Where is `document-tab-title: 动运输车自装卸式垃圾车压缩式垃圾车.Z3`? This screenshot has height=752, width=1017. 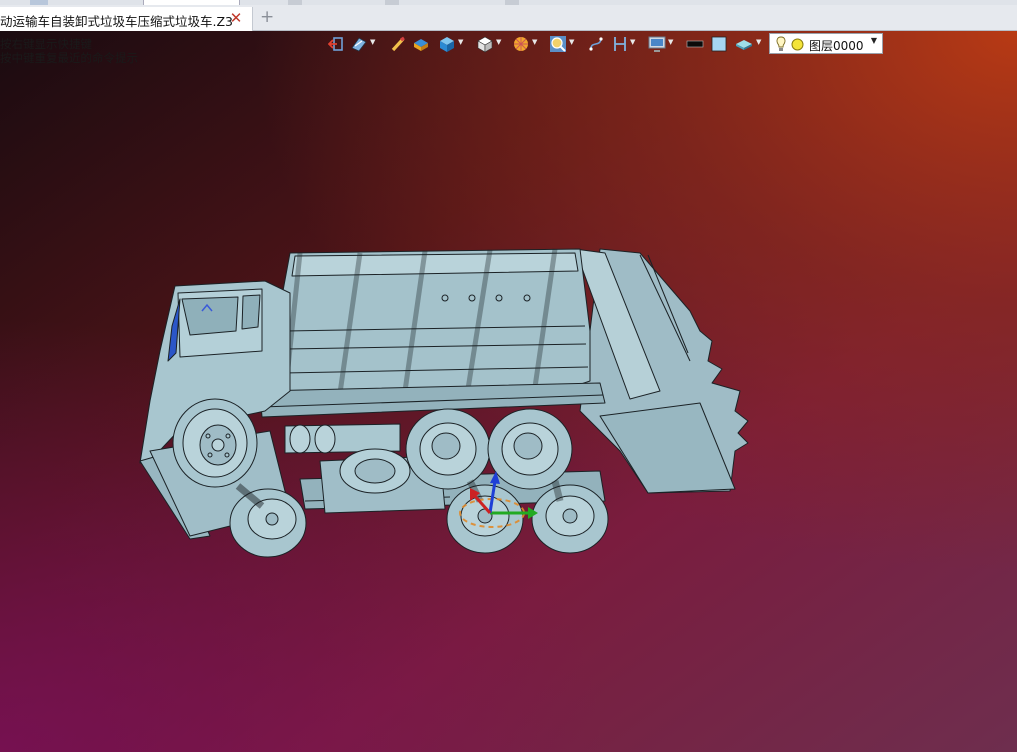
document-tab-title: 动运输车自装卸式垃圾车压缩式垃圾车.Z3 is located at coordinates (116, 21).